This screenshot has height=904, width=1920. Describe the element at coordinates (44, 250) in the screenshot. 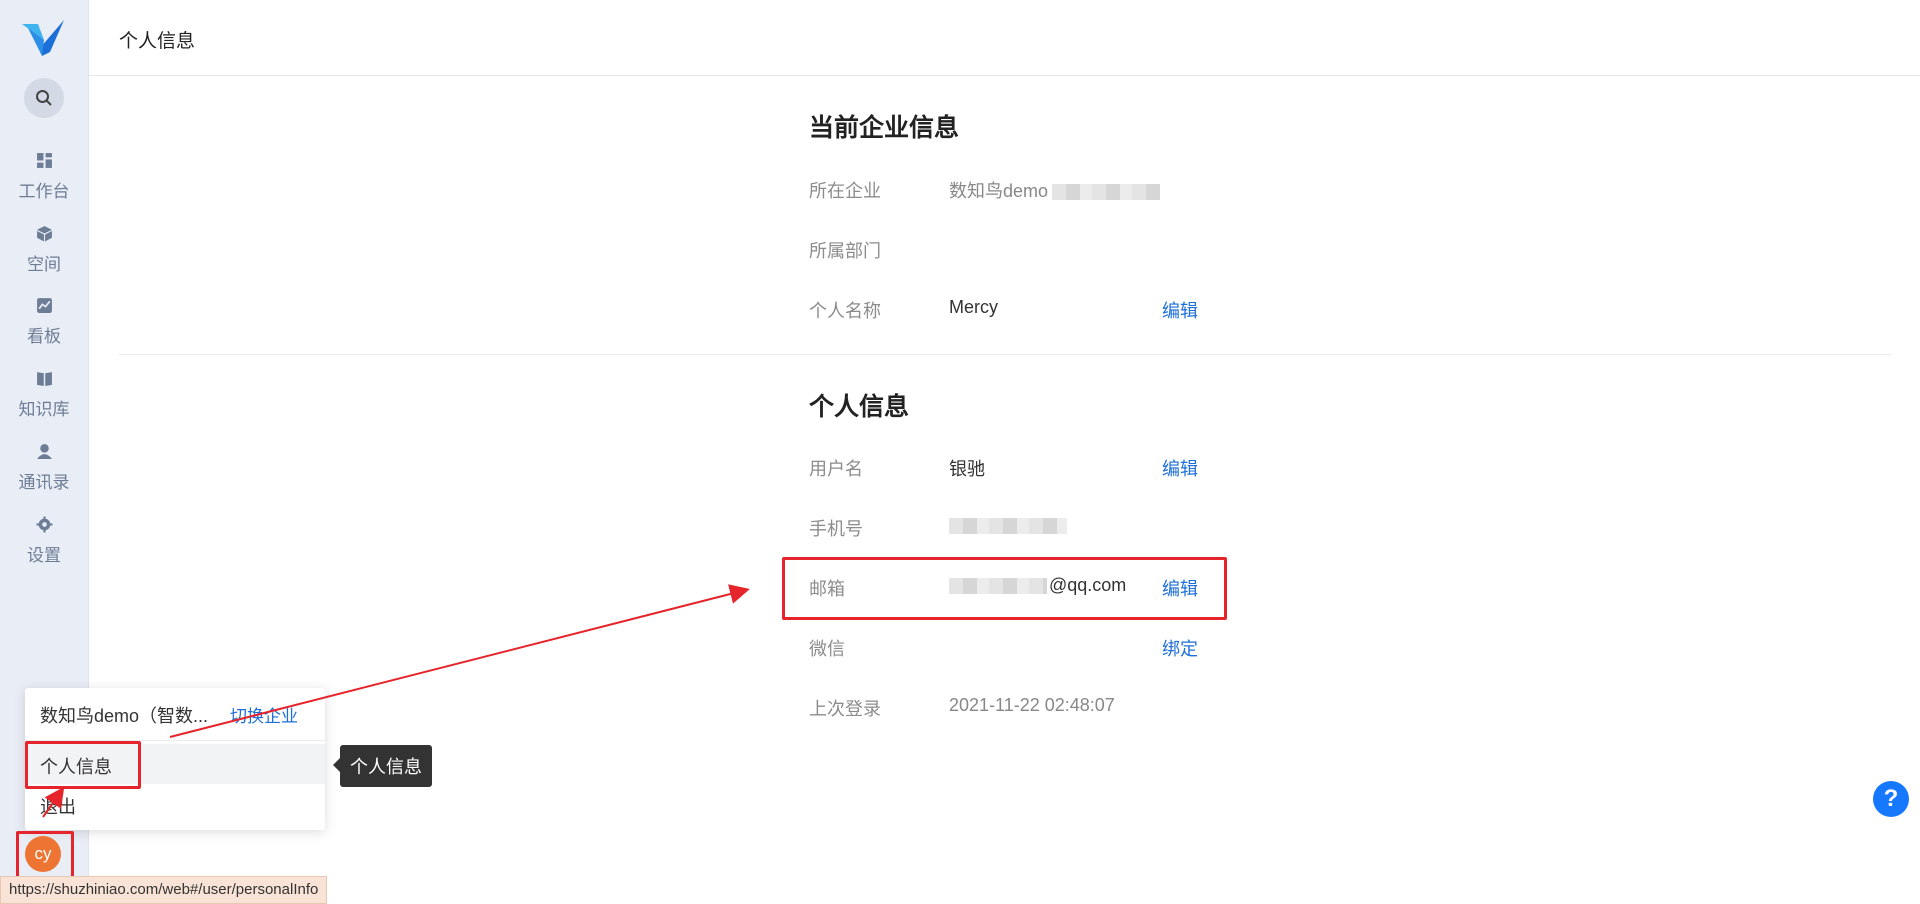

I see `nav-item-space: 空间` at that location.